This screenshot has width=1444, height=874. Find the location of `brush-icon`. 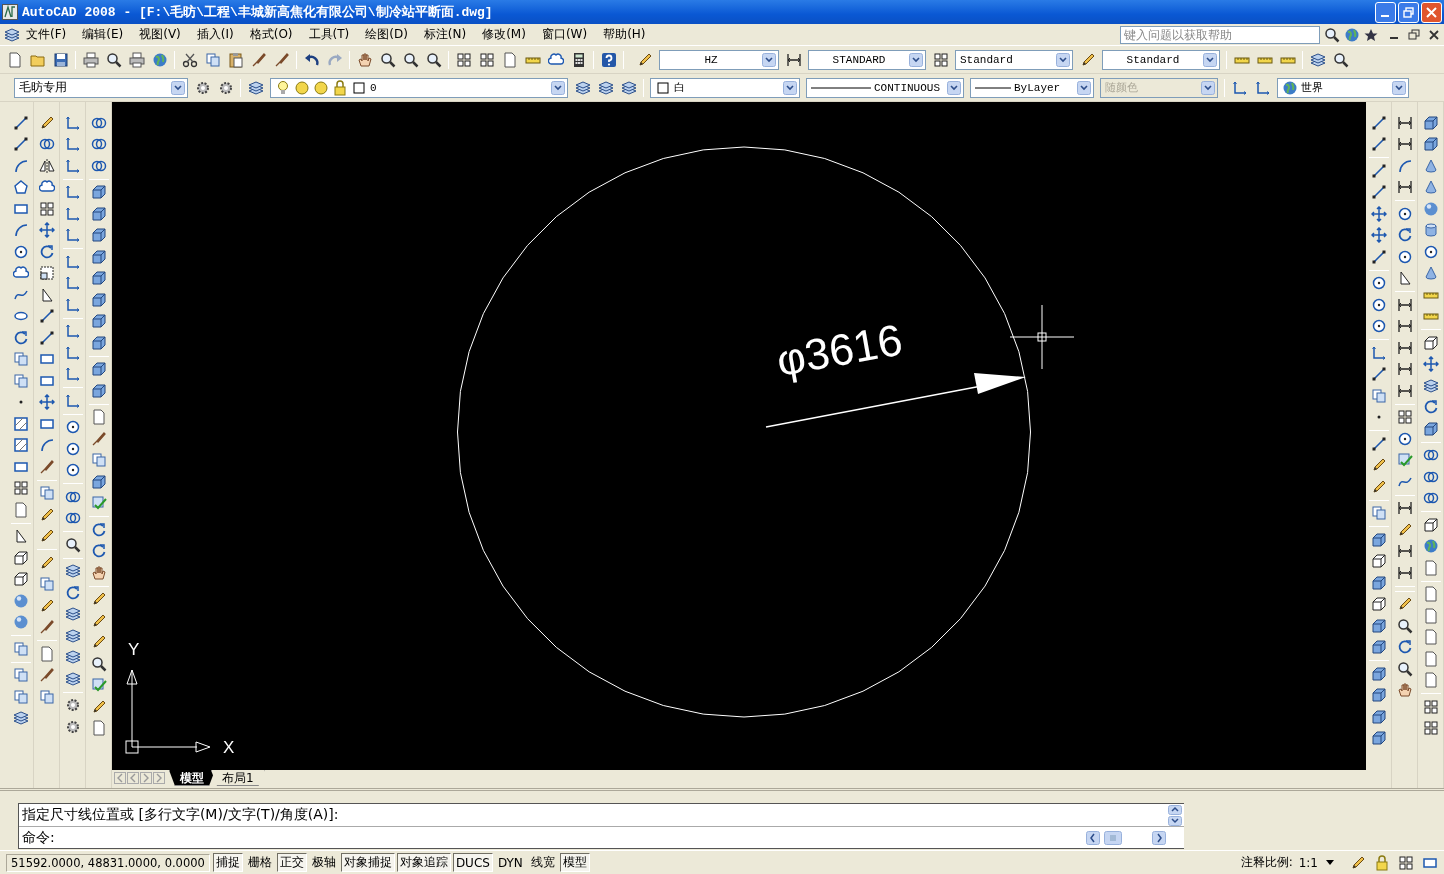

brush-icon is located at coordinates (46, 627).